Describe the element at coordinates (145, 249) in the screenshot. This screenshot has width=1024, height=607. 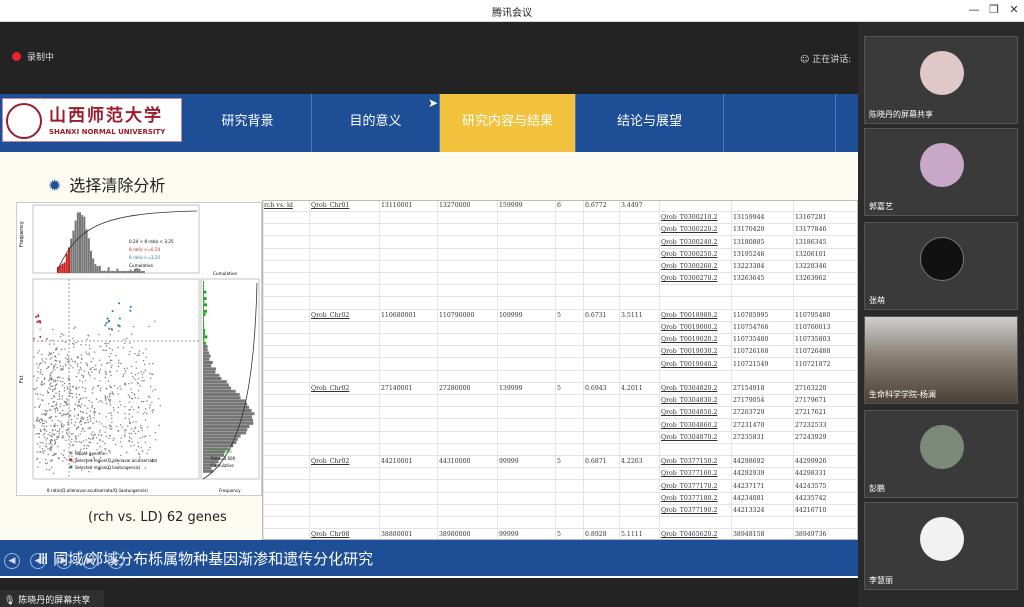
I see `legend-top-1: θ ratio <=0.24` at that location.